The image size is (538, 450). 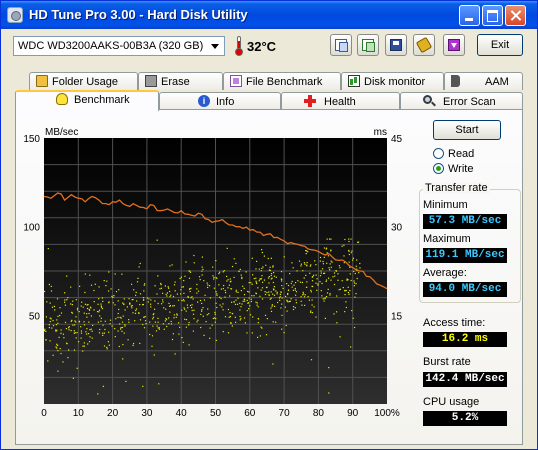 What do you see at coordinates (250, 413) in the screenshot?
I see `x-axis-tick: 60` at bounding box center [250, 413].